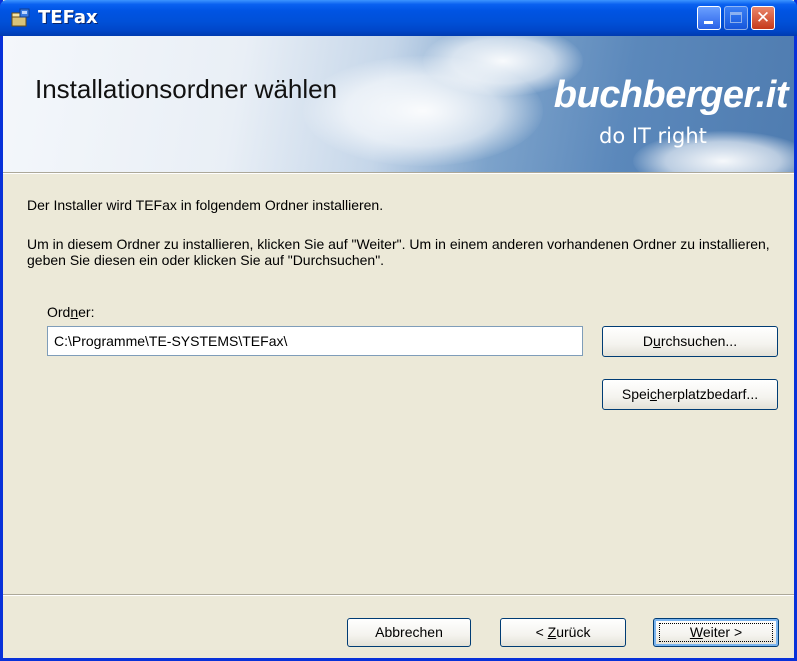 The image size is (797, 661). Describe the element at coordinates (653, 136) in the screenshot. I see `brand-tagline: do IT right` at that location.